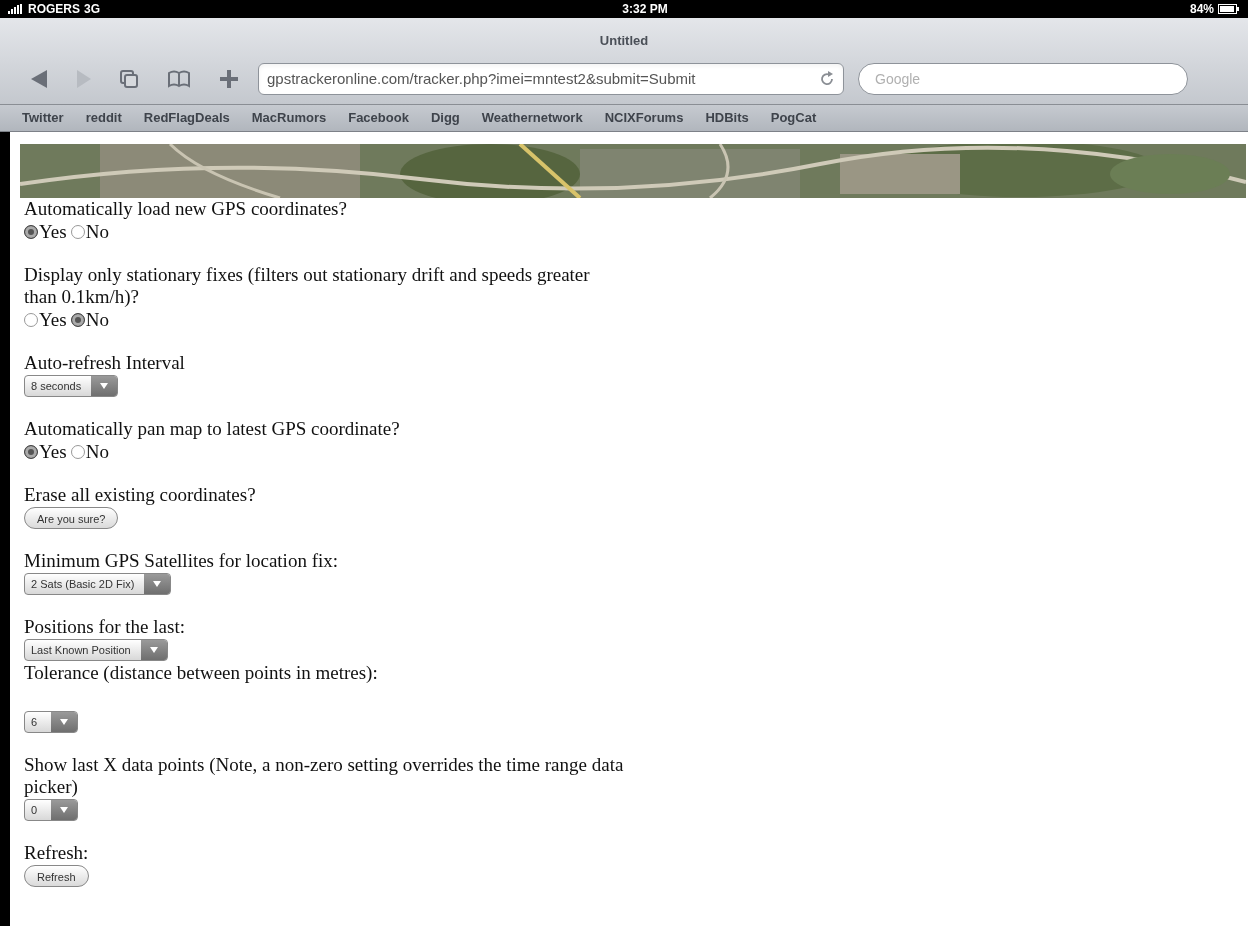 The image size is (1248, 926). Describe the element at coordinates (96, 650) in the screenshot. I see `dropdown: Last Known Position` at that location.